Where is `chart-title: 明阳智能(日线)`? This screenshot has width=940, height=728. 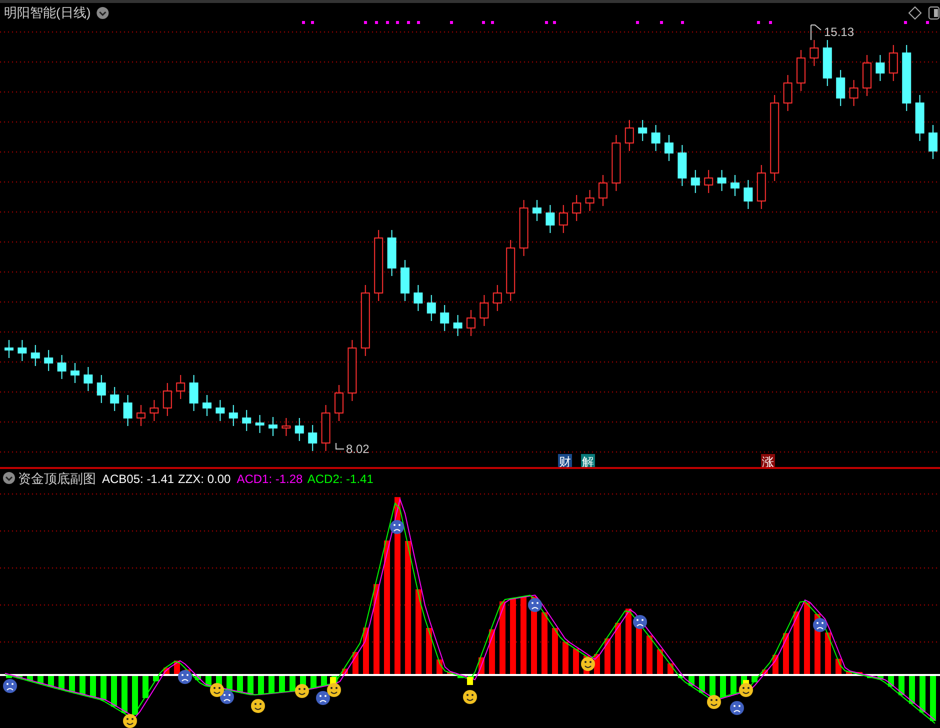 chart-title: 明阳智能(日线) is located at coordinates (47, 12).